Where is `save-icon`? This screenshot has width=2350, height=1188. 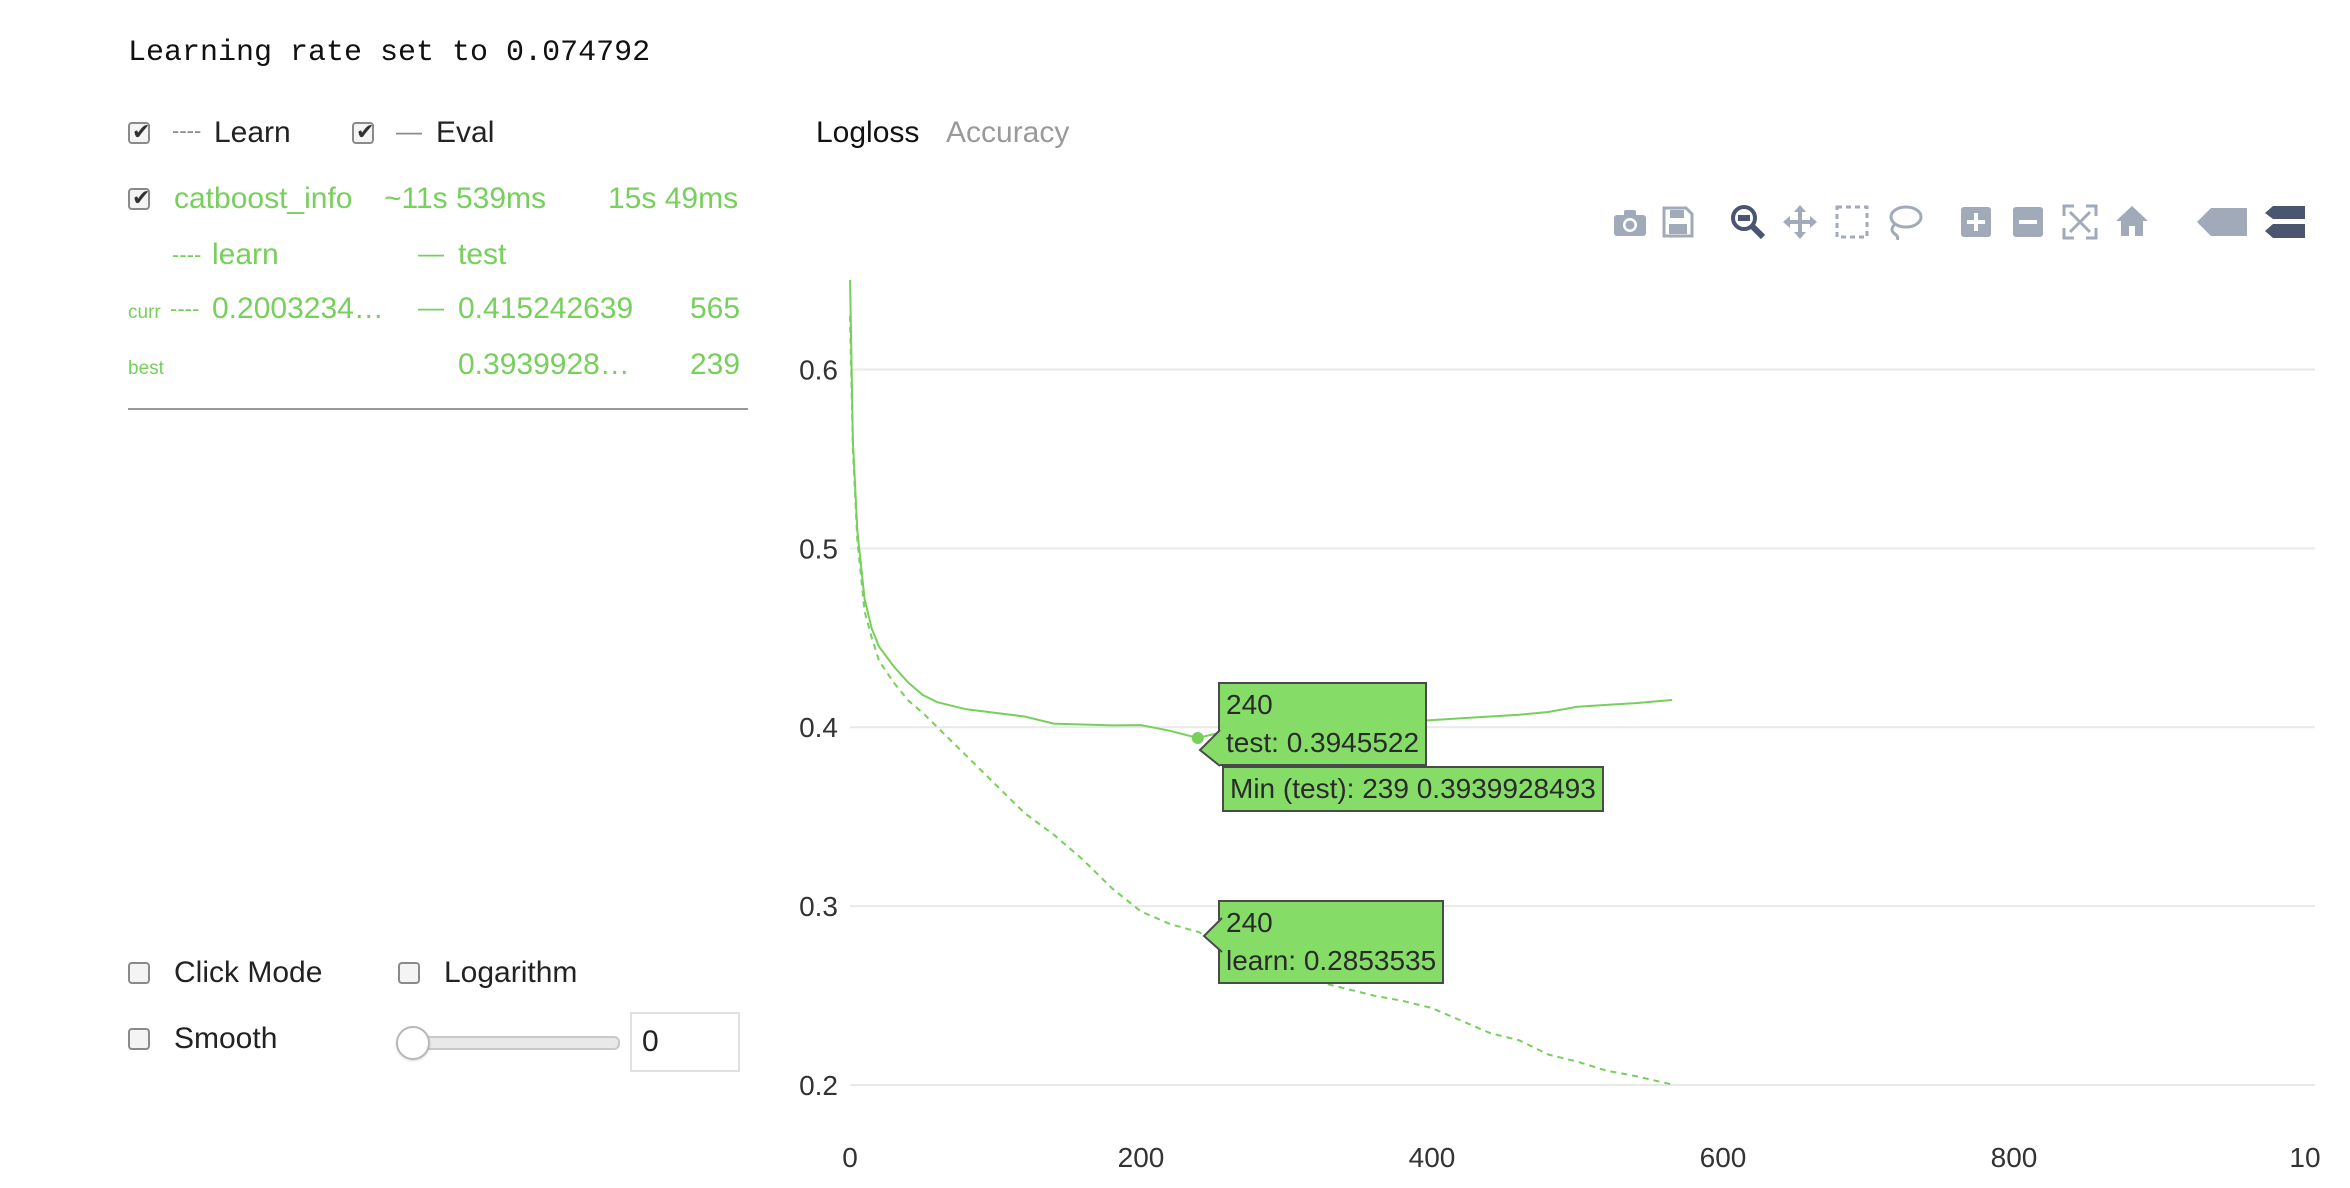
save-icon is located at coordinates (1678, 226).